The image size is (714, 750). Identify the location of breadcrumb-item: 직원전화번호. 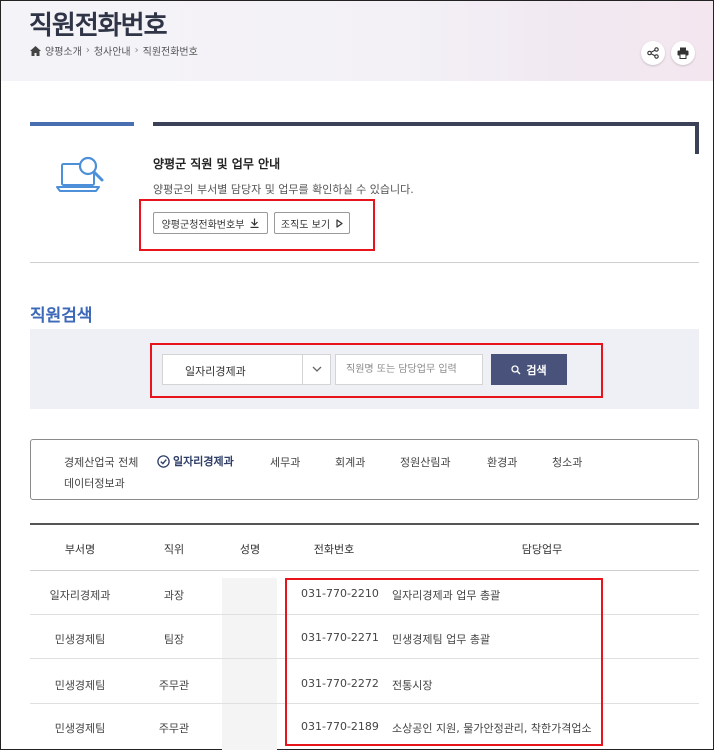
(170, 50).